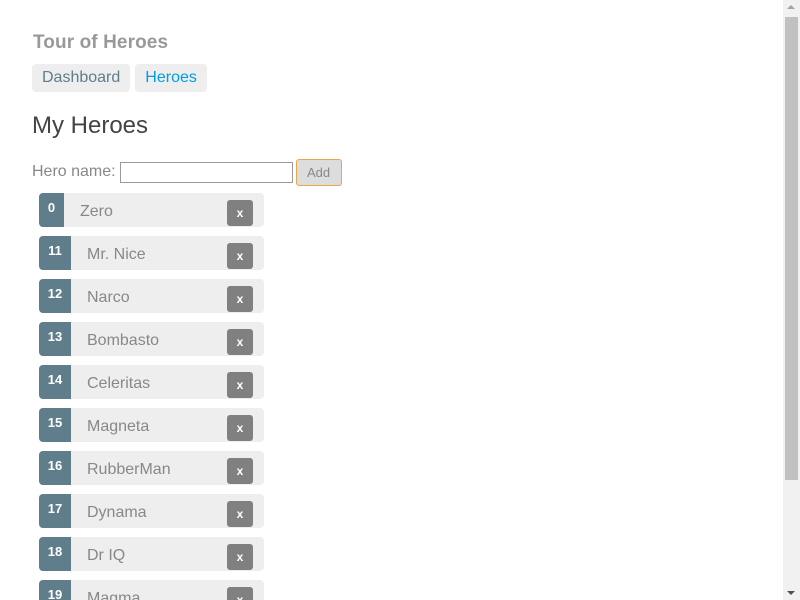 The image size is (800, 600). Describe the element at coordinates (206, 172) in the screenshot. I see `hero-name-input` at that location.